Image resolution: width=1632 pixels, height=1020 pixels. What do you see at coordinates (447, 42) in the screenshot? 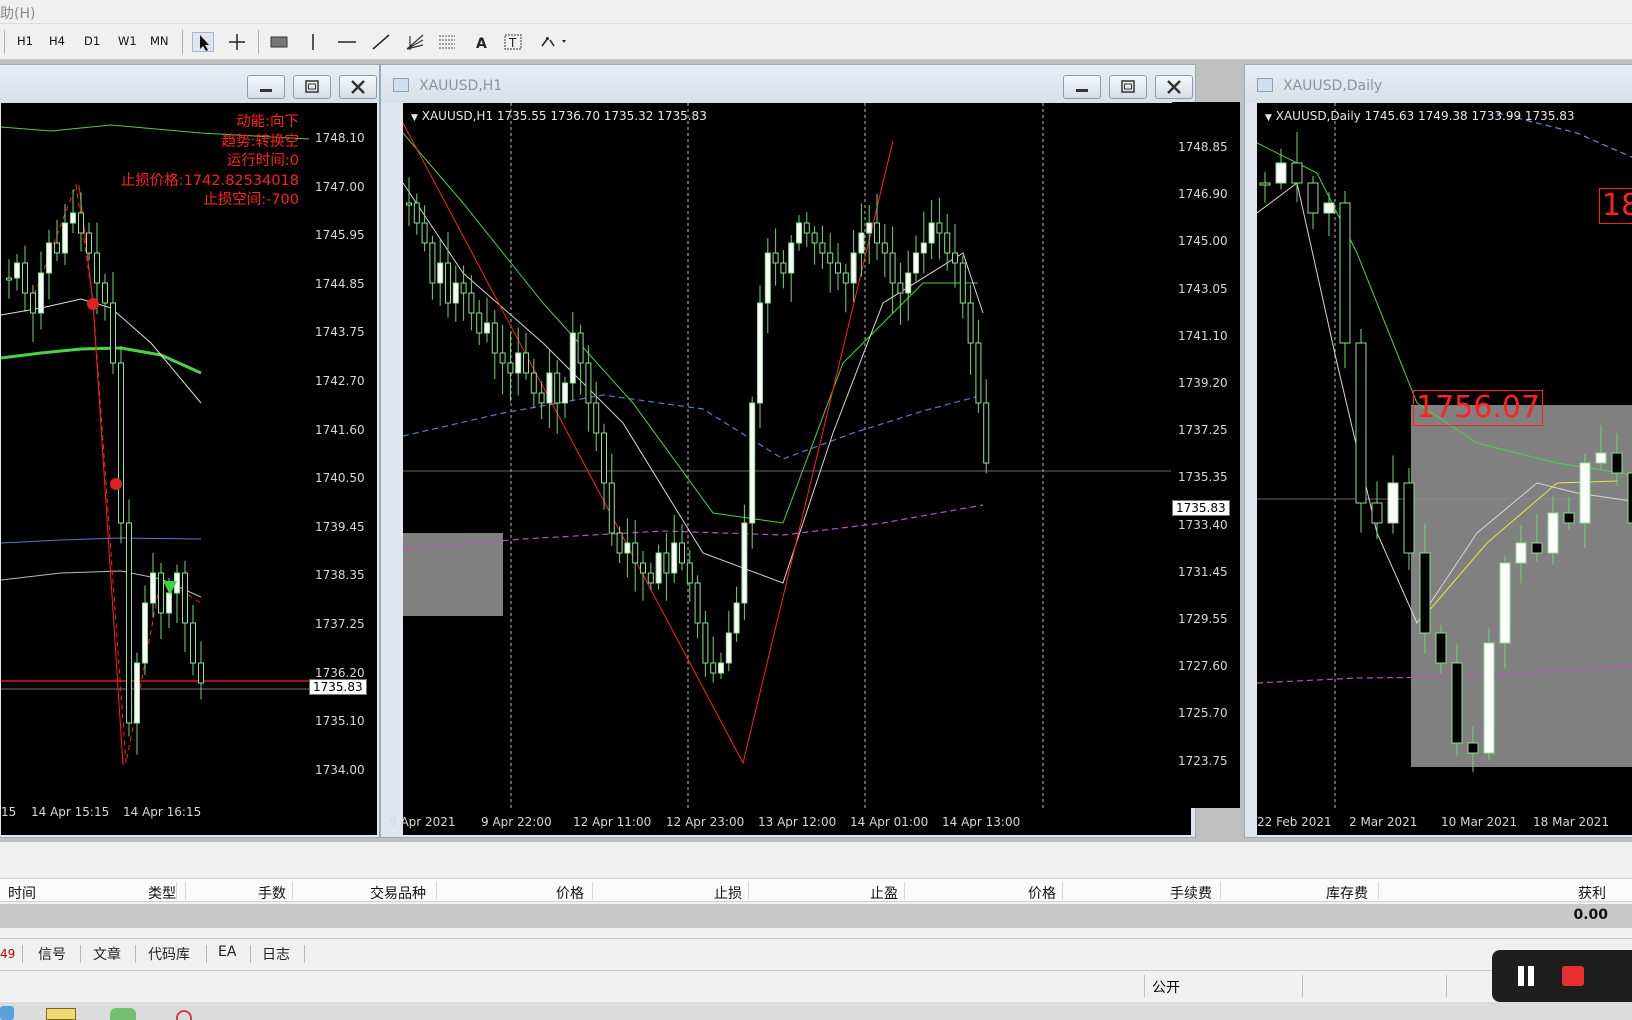
I see `fibonacci-levels-icon` at bounding box center [447, 42].